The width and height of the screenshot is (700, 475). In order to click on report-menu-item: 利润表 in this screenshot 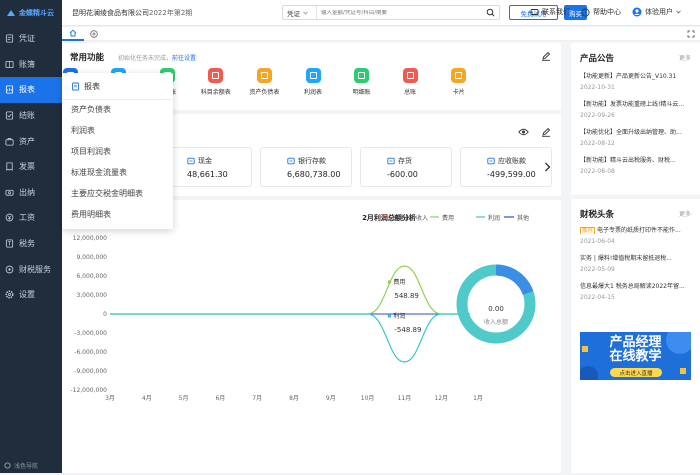, I will do `click(83, 130)`.